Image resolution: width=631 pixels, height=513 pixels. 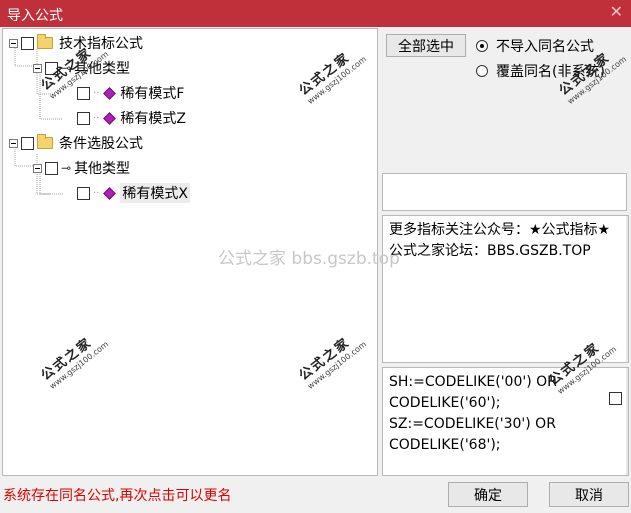 What do you see at coordinates (152, 94) in the screenshot?
I see `tree-node-label: 稀有模式F` at bounding box center [152, 94].